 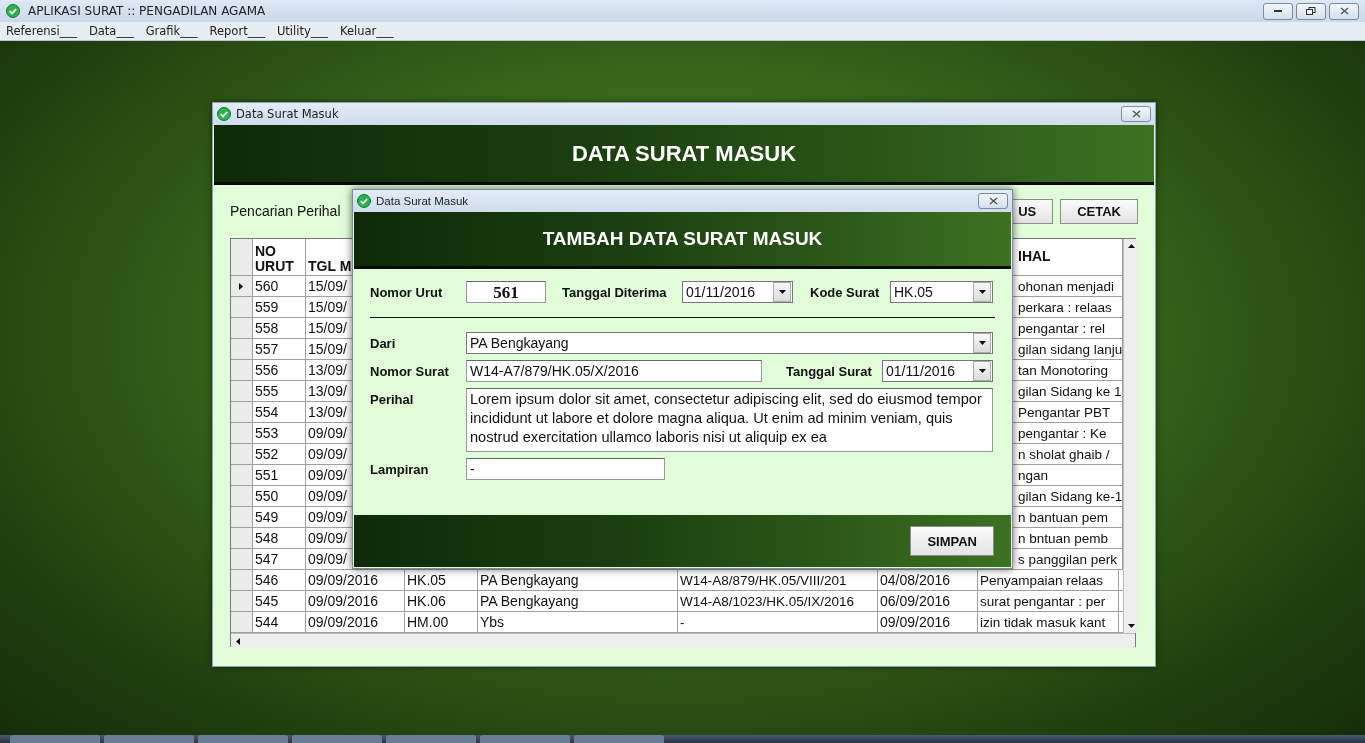 I want to click on sender-dropdown: PA Bengkayang, so click(x=729, y=343).